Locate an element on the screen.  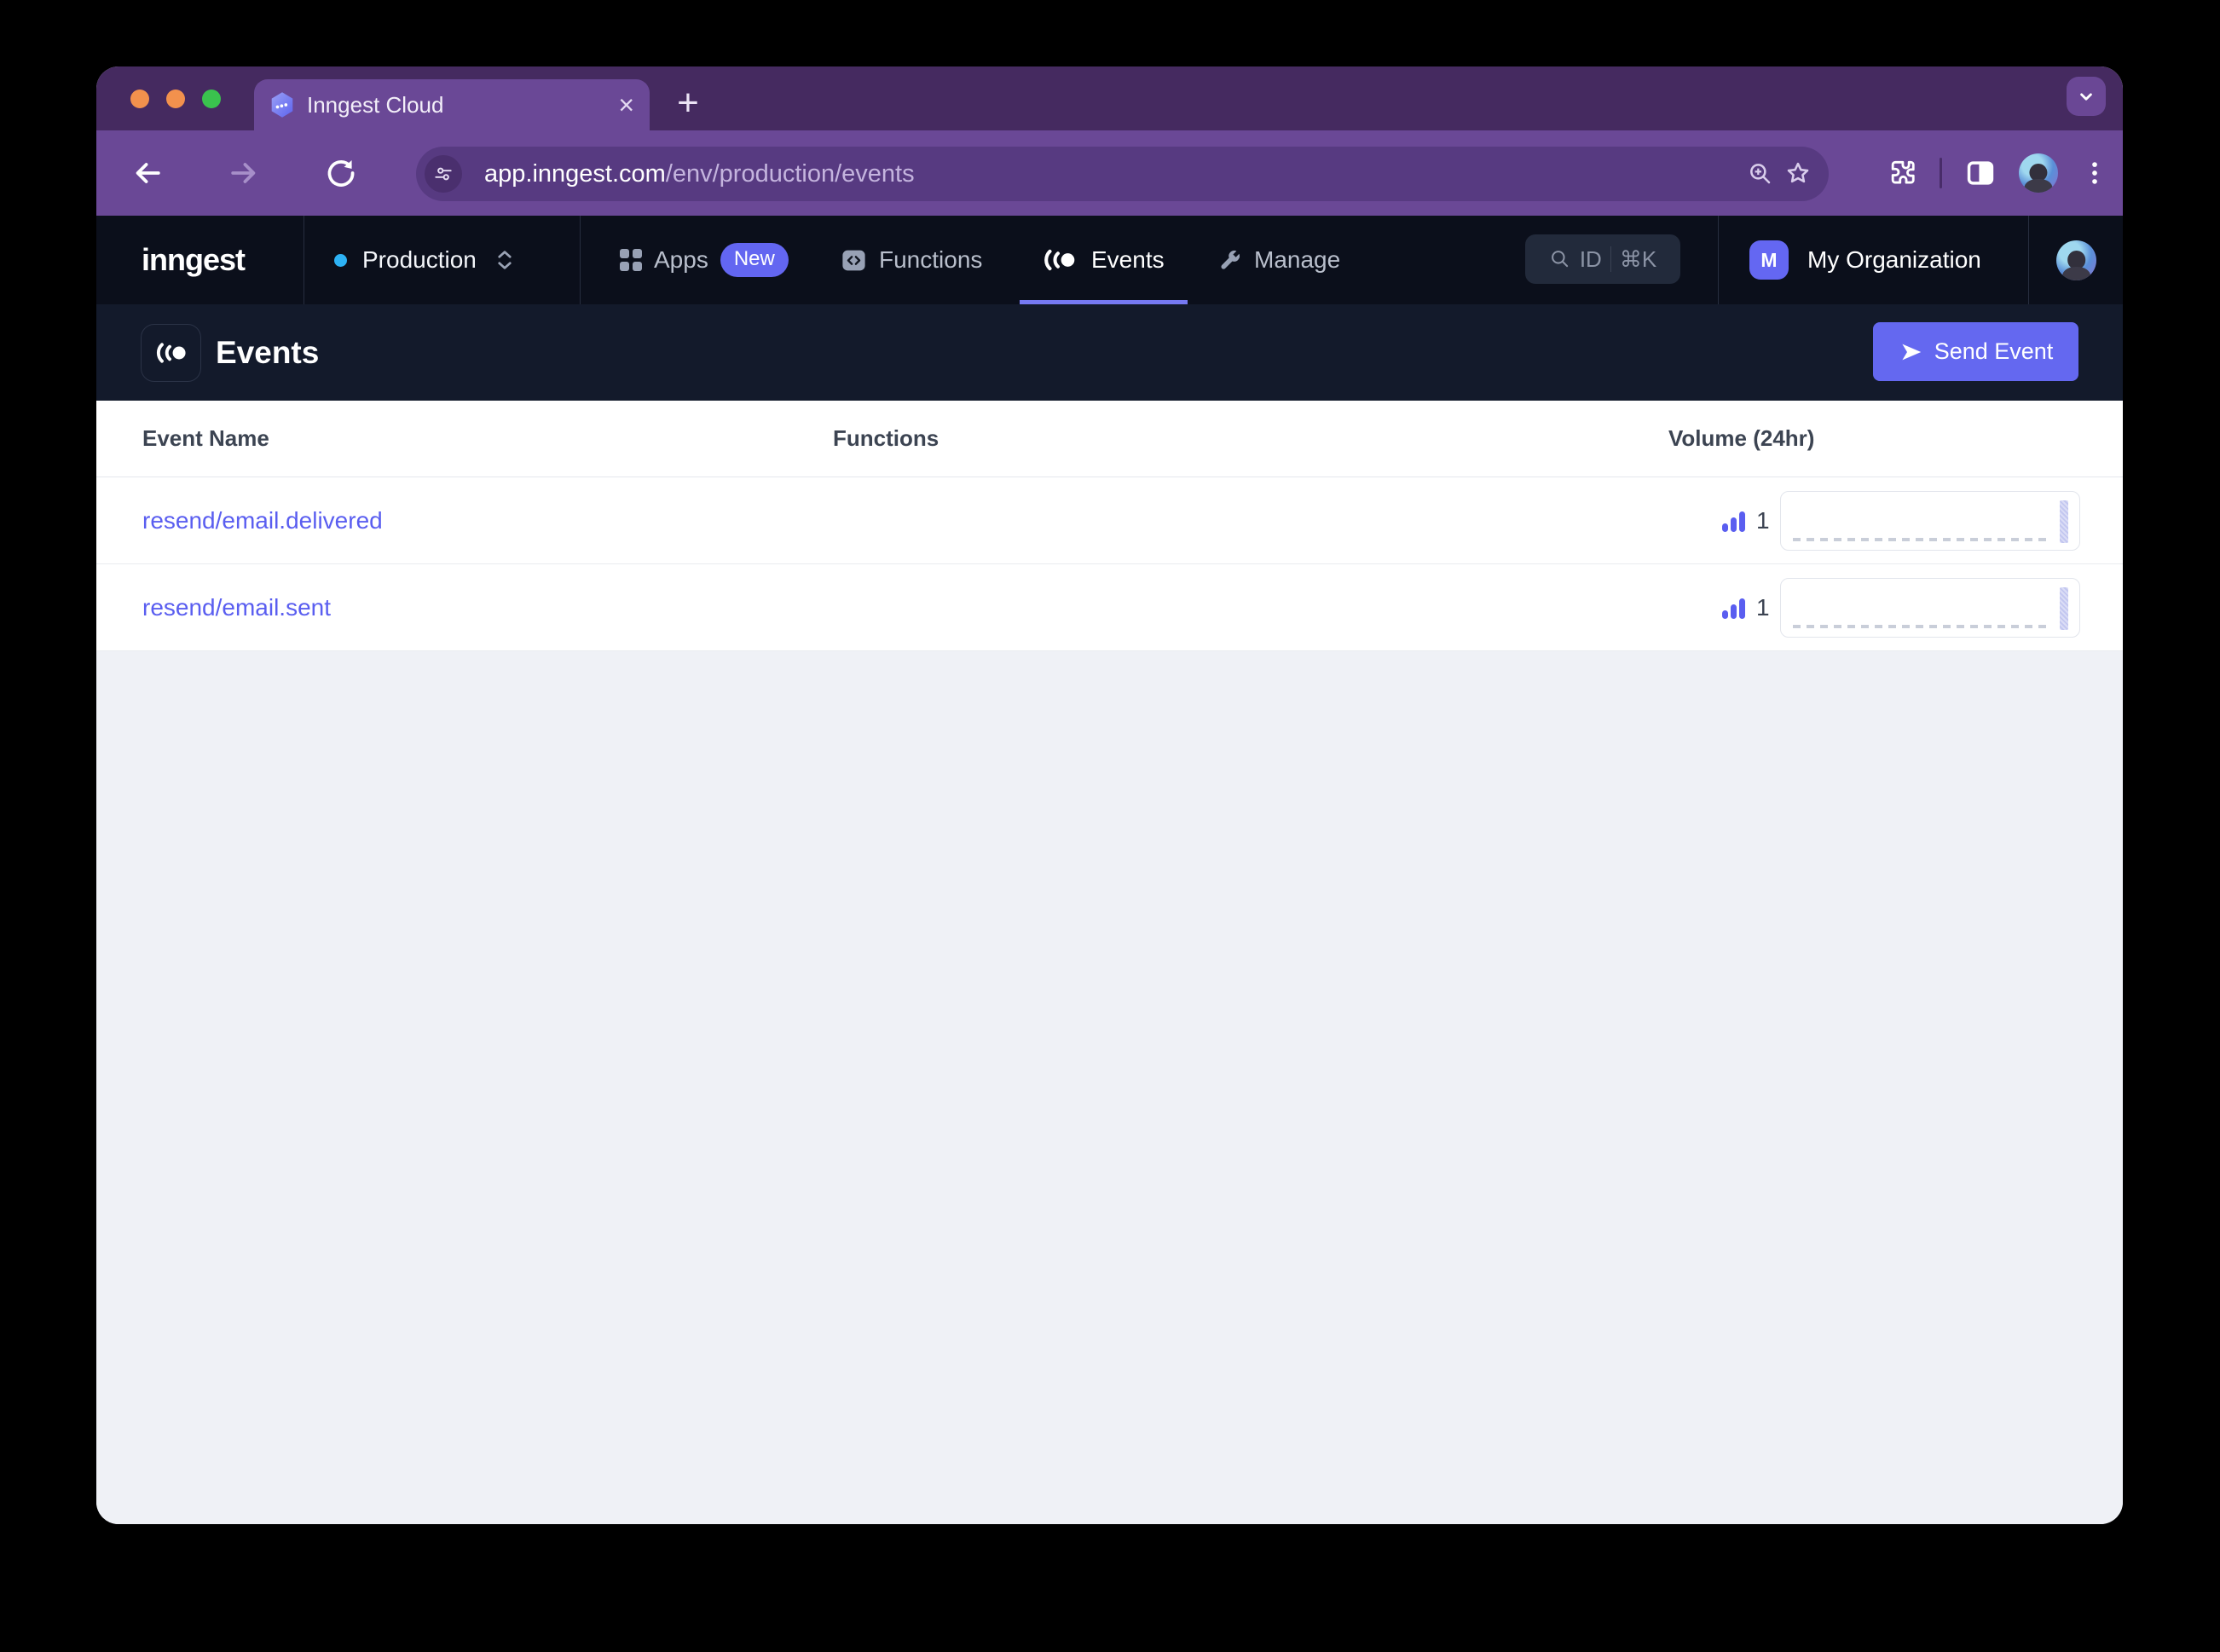
browser-tab: Inngest Cloud × is located at coordinates (452, 104).